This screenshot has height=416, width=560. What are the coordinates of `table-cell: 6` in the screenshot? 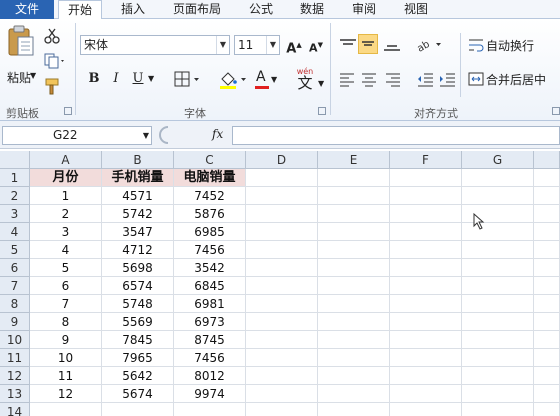 It's located at (66, 286).